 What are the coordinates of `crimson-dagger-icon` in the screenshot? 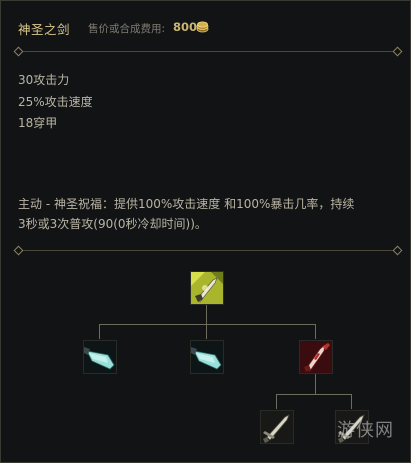 It's located at (316, 357).